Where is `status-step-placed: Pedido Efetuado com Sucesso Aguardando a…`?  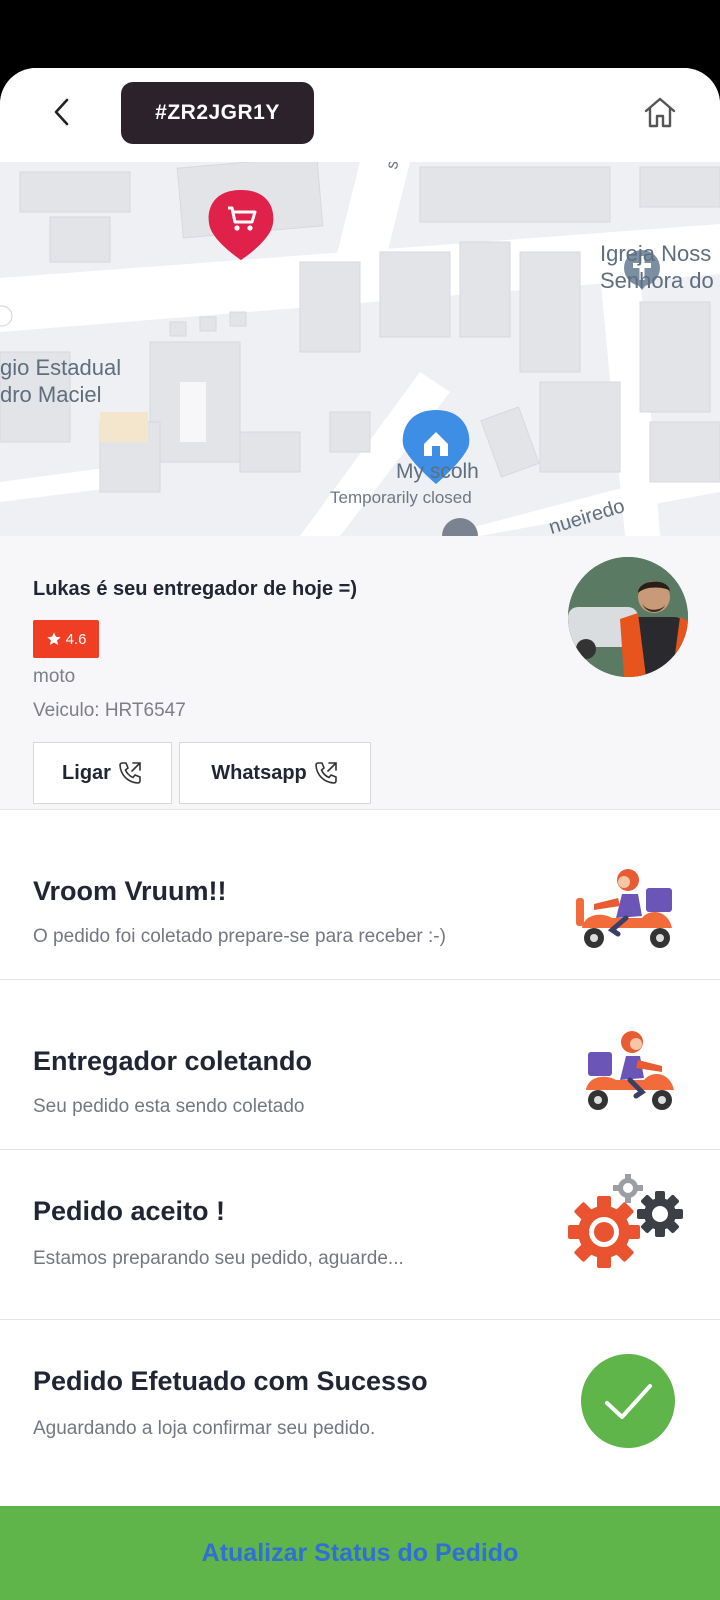 status-step-placed: Pedido Efetuado com Sucesso Aguardando a… is located at coordinates (360, 1405).